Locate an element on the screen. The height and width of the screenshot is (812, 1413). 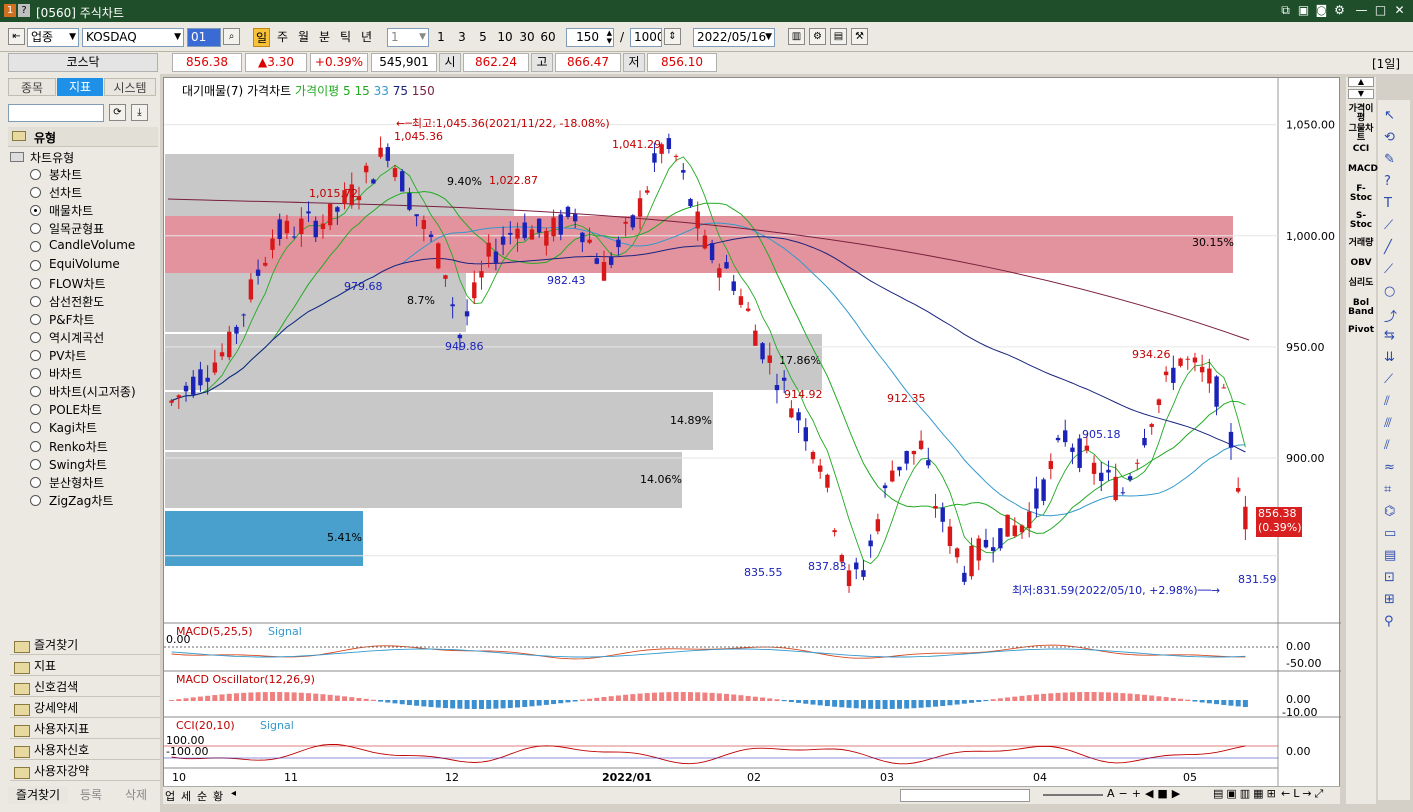
drawing-tool-icon: ⇊ is located at coordinates (1389, 357).